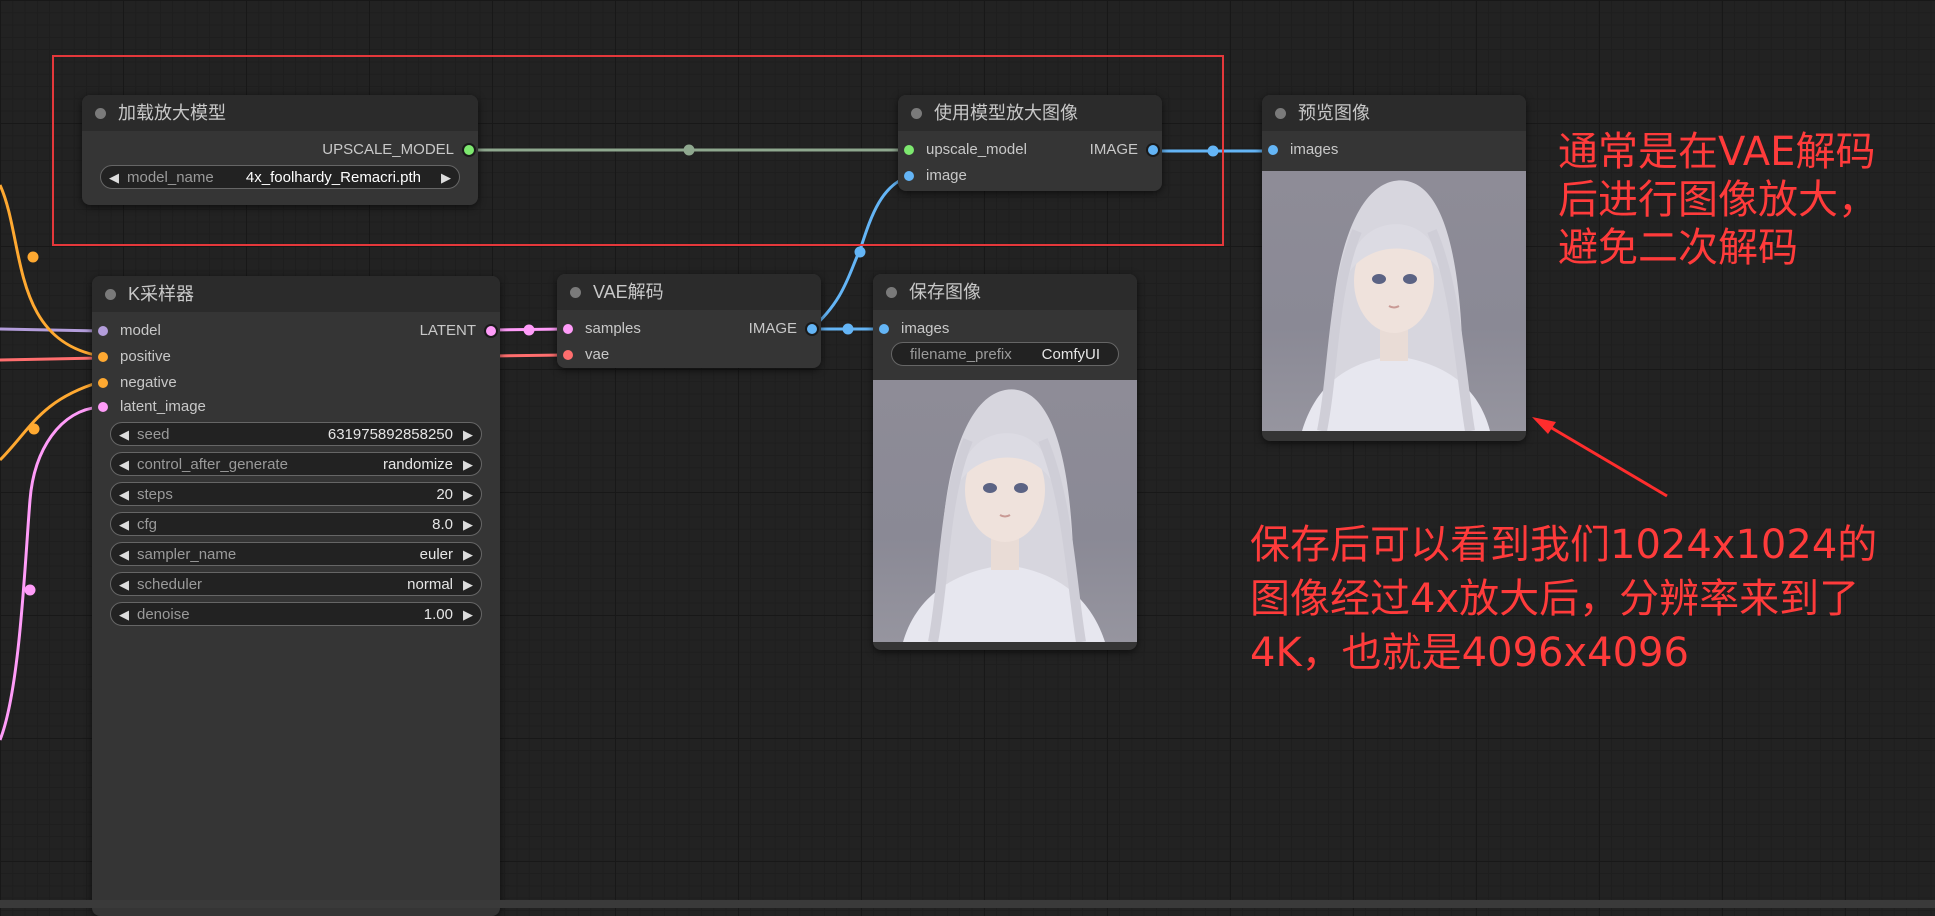 The image size is (1935, 916). Describe the element at coordinates (689, 321) in the screenshot. I see `vae-decode-node: VAE解码 samples vae IMAGE` at that location.